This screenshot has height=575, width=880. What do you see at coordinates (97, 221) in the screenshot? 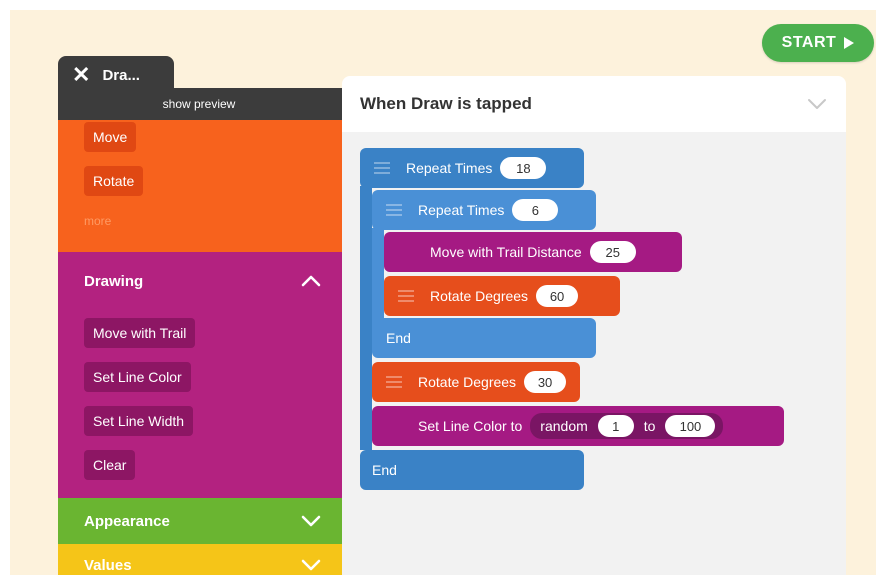
I see `palette-more-link: more` at bounding box center [97, 221].